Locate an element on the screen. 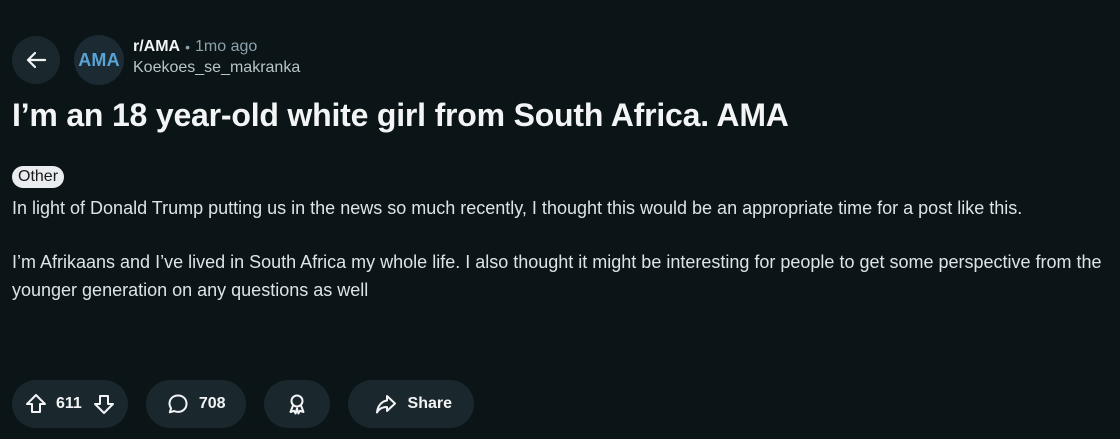 The width and height of the screenshot is (1120, 439). share-arrow-icon is located at coordinates (386, 404).